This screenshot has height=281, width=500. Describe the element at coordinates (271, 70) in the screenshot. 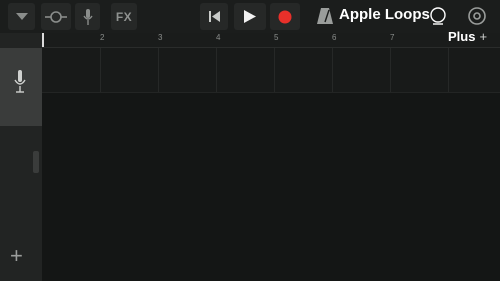

I see `track-lane` at that location.